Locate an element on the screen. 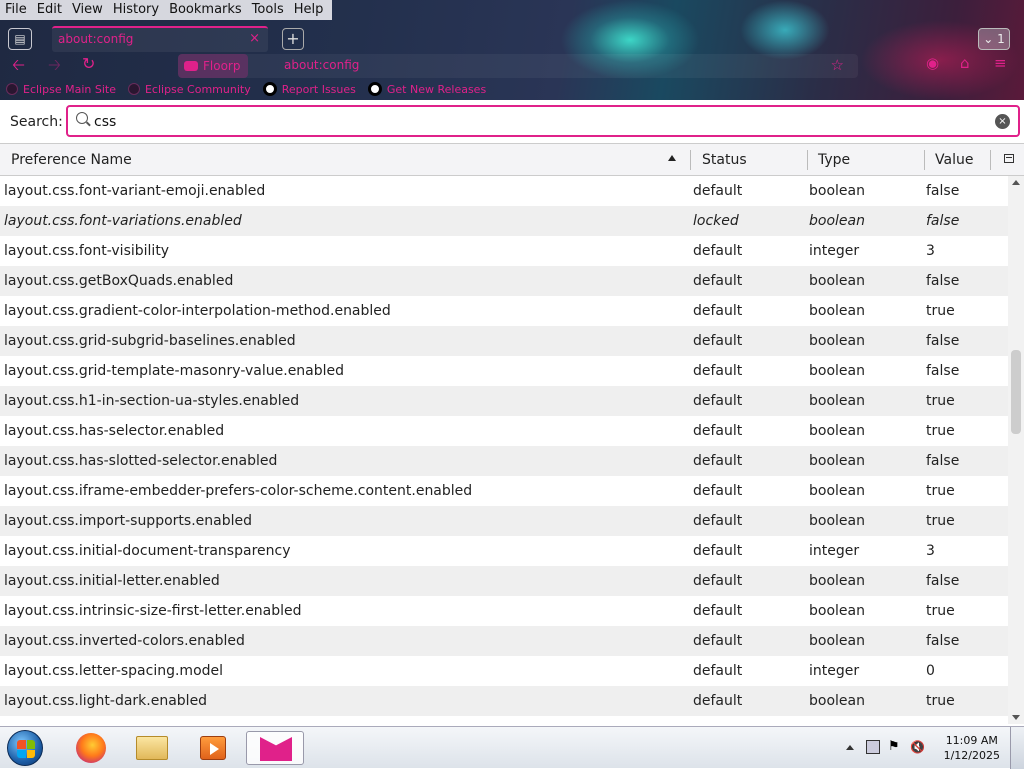 Image resolution: width=1024 pixels, height=769 pixels. menu-history: History is located at coordinates (136, 10).